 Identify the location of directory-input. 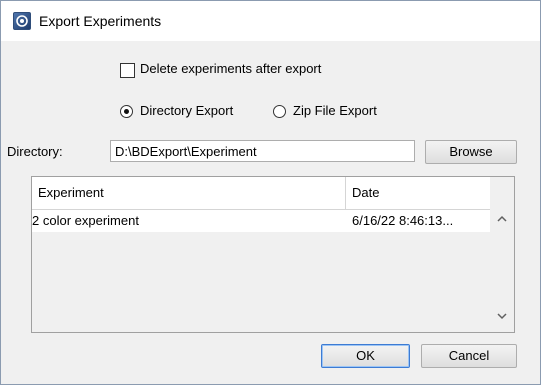
(262, 151).